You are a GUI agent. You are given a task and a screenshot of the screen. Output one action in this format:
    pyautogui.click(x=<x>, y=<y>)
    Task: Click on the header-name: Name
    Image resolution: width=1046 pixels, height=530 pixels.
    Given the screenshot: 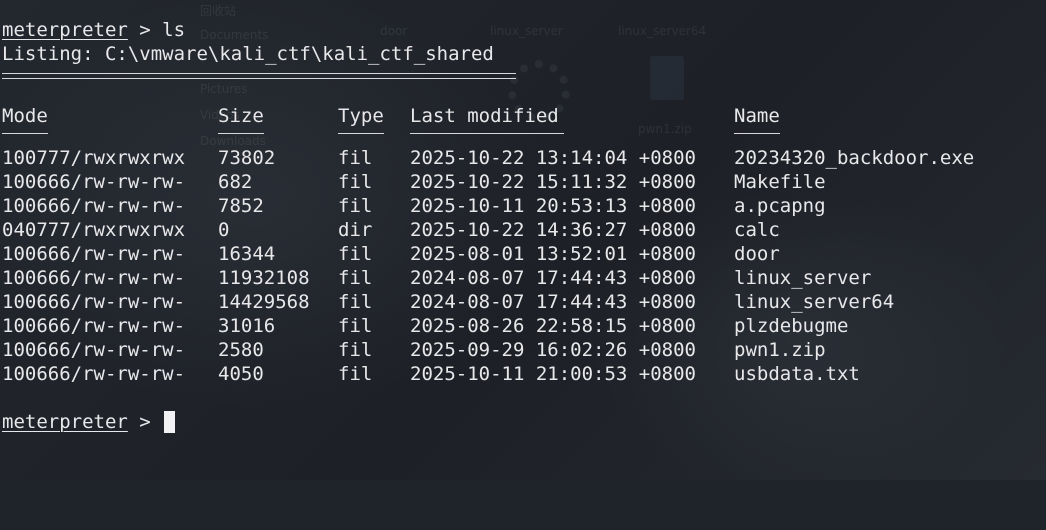 What is the action you would take?
    pyautogui.click(x=757, y=116)
    